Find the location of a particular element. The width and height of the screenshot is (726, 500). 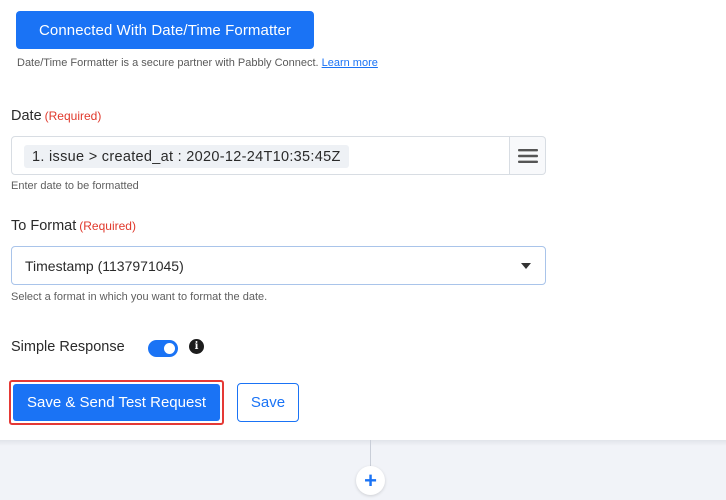

simple-response-label: Simple Response is located at coordinates (68, 347).